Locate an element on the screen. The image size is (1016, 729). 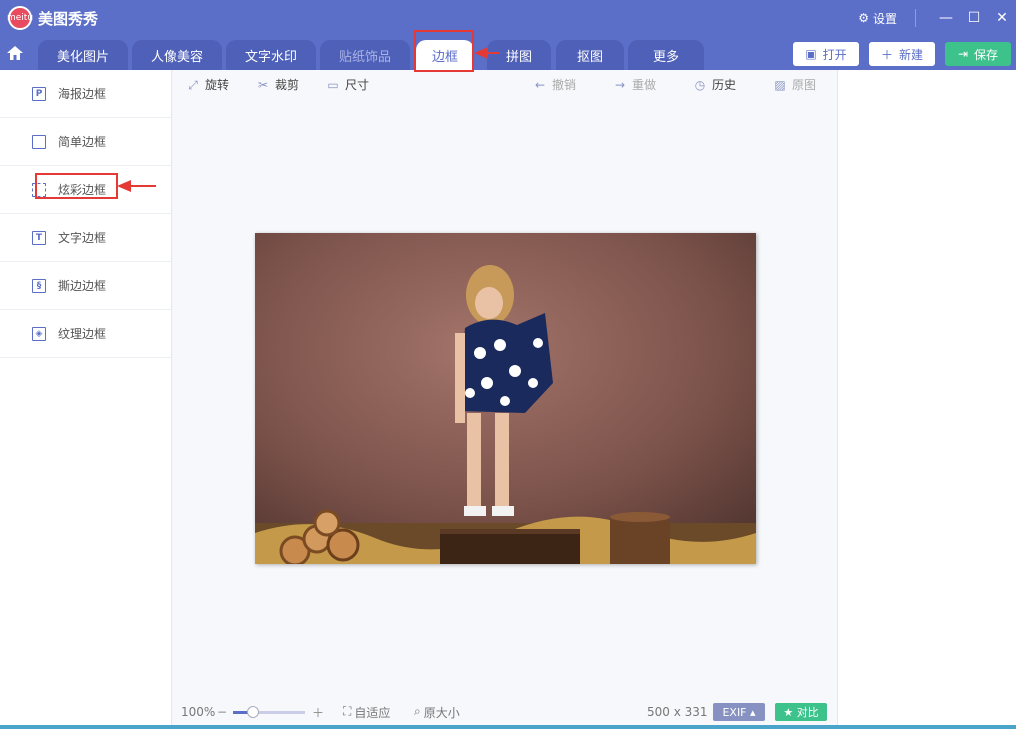
tab-stickers: 贴纸饰品 is located at coordinates (365, 55).